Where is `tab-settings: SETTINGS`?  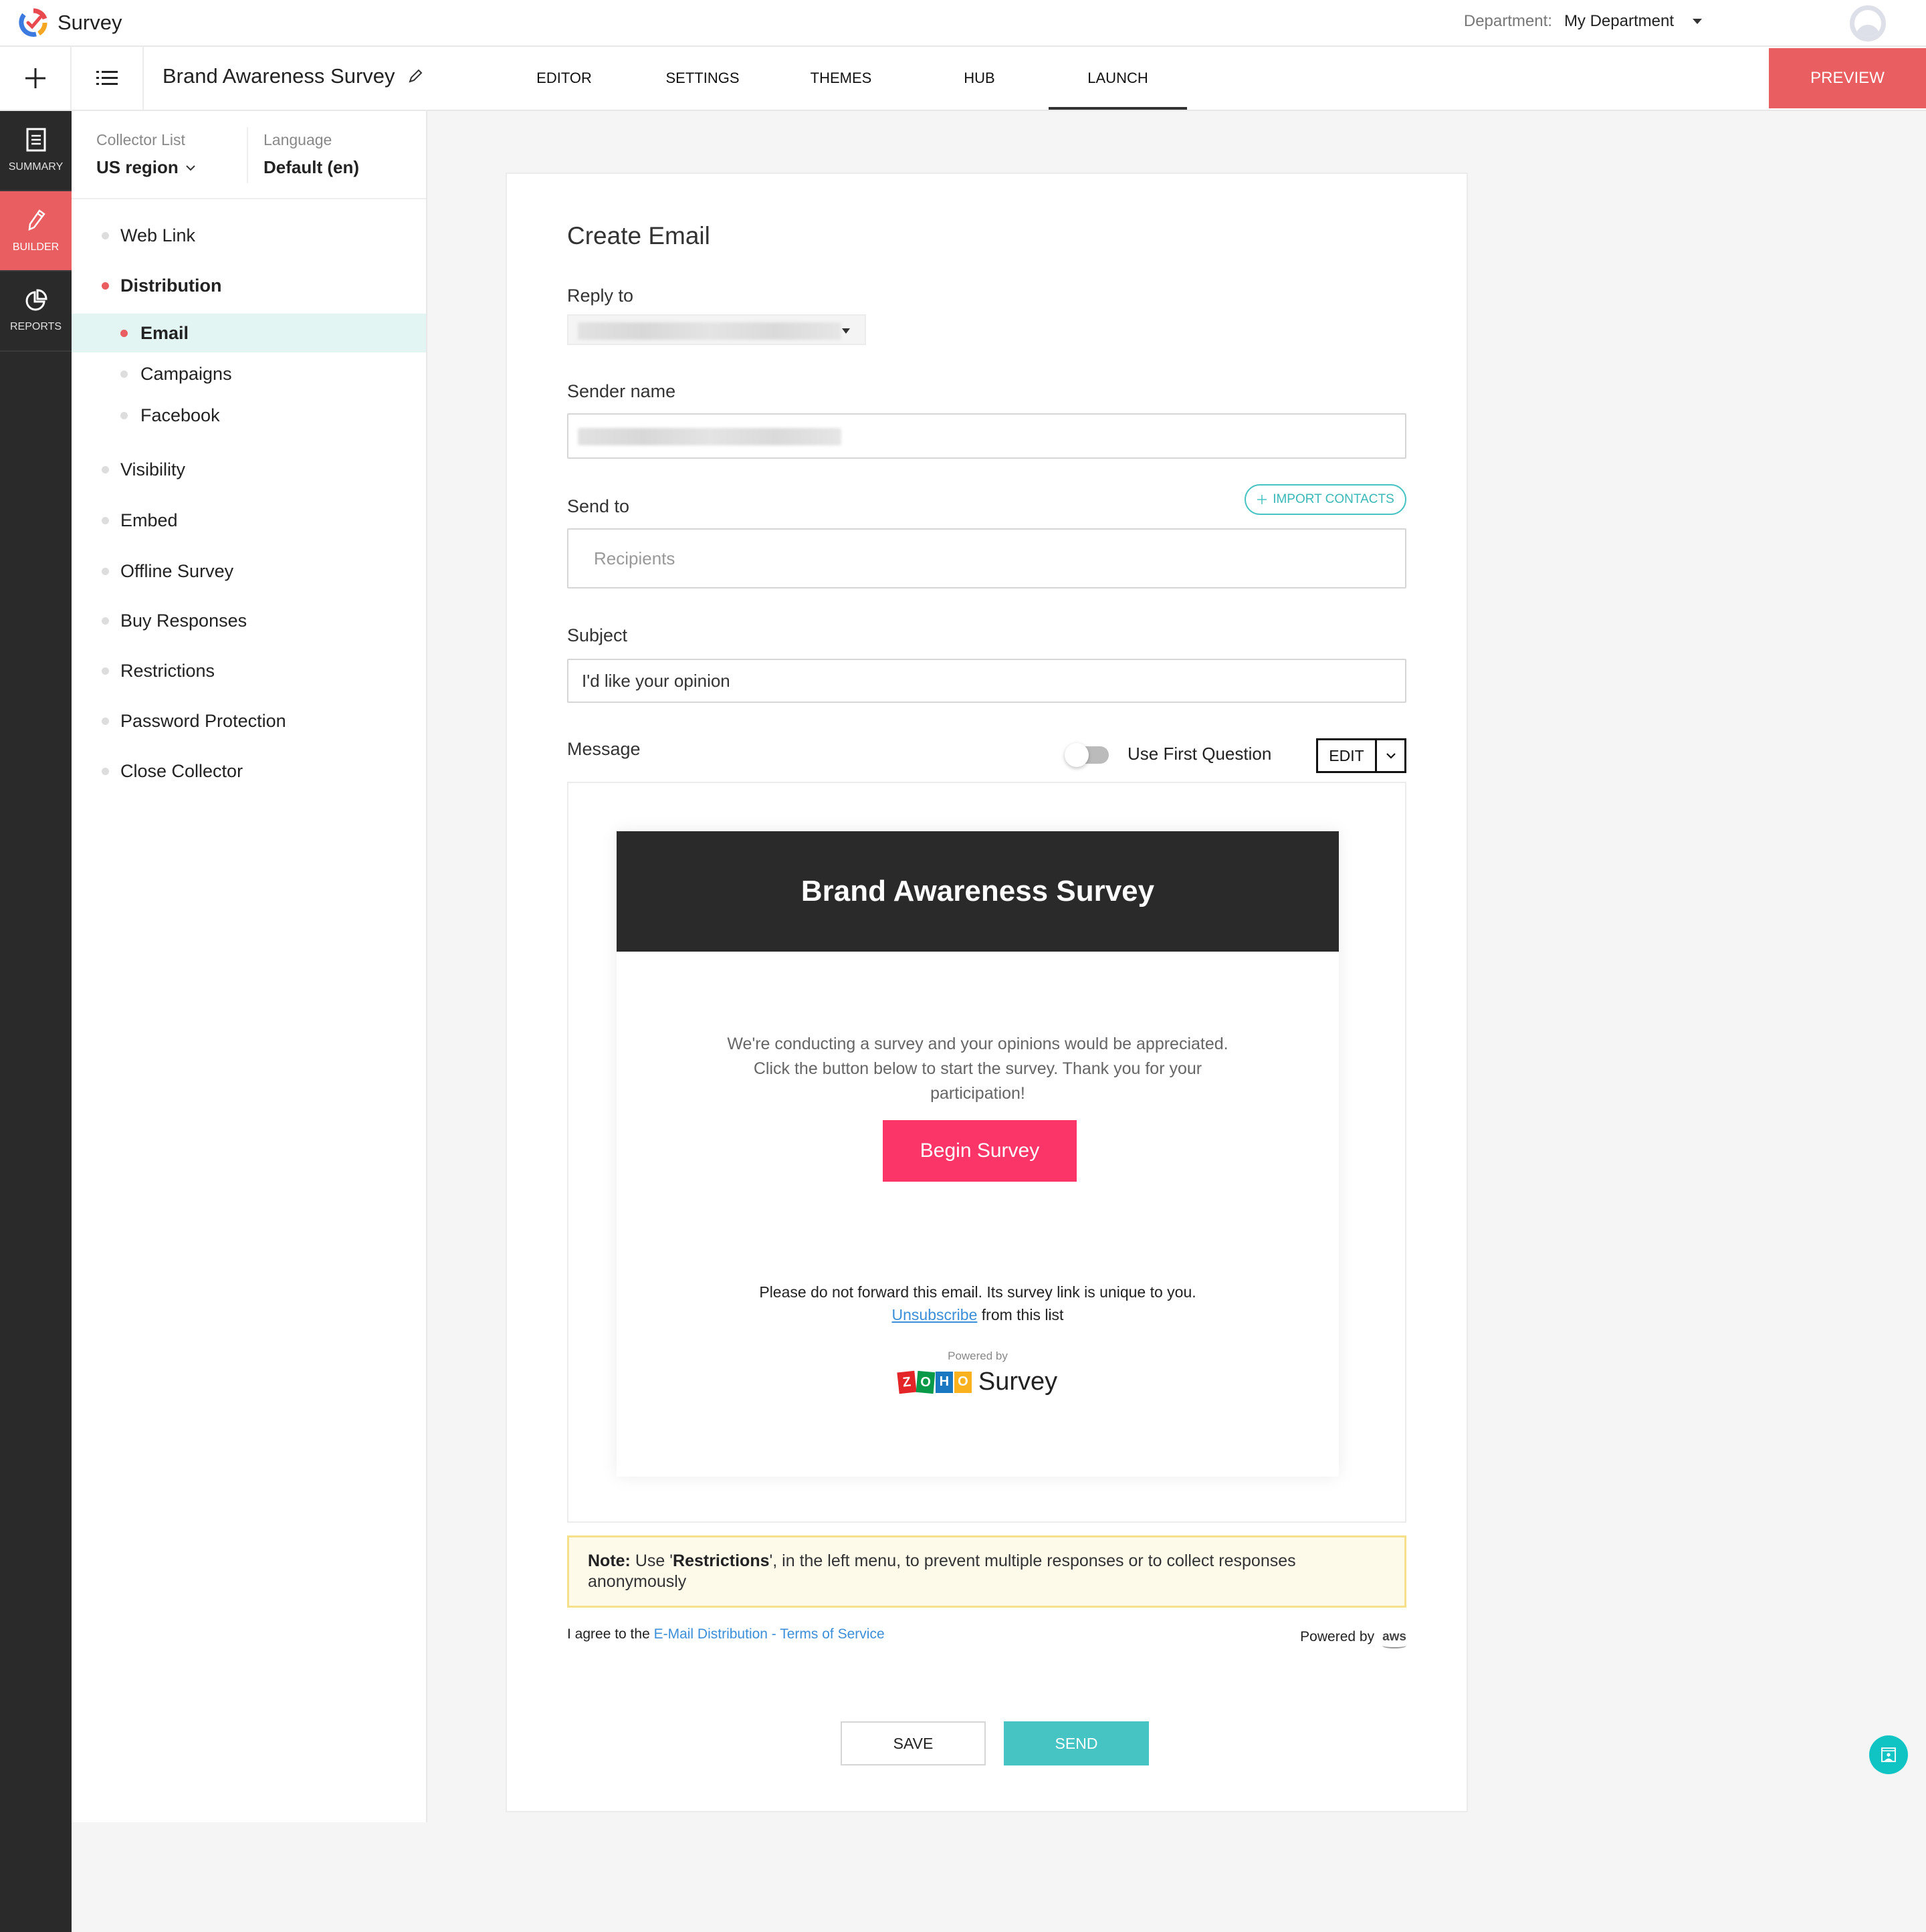 tab-settings: SETTINGS is located at coordinates (702, 78).